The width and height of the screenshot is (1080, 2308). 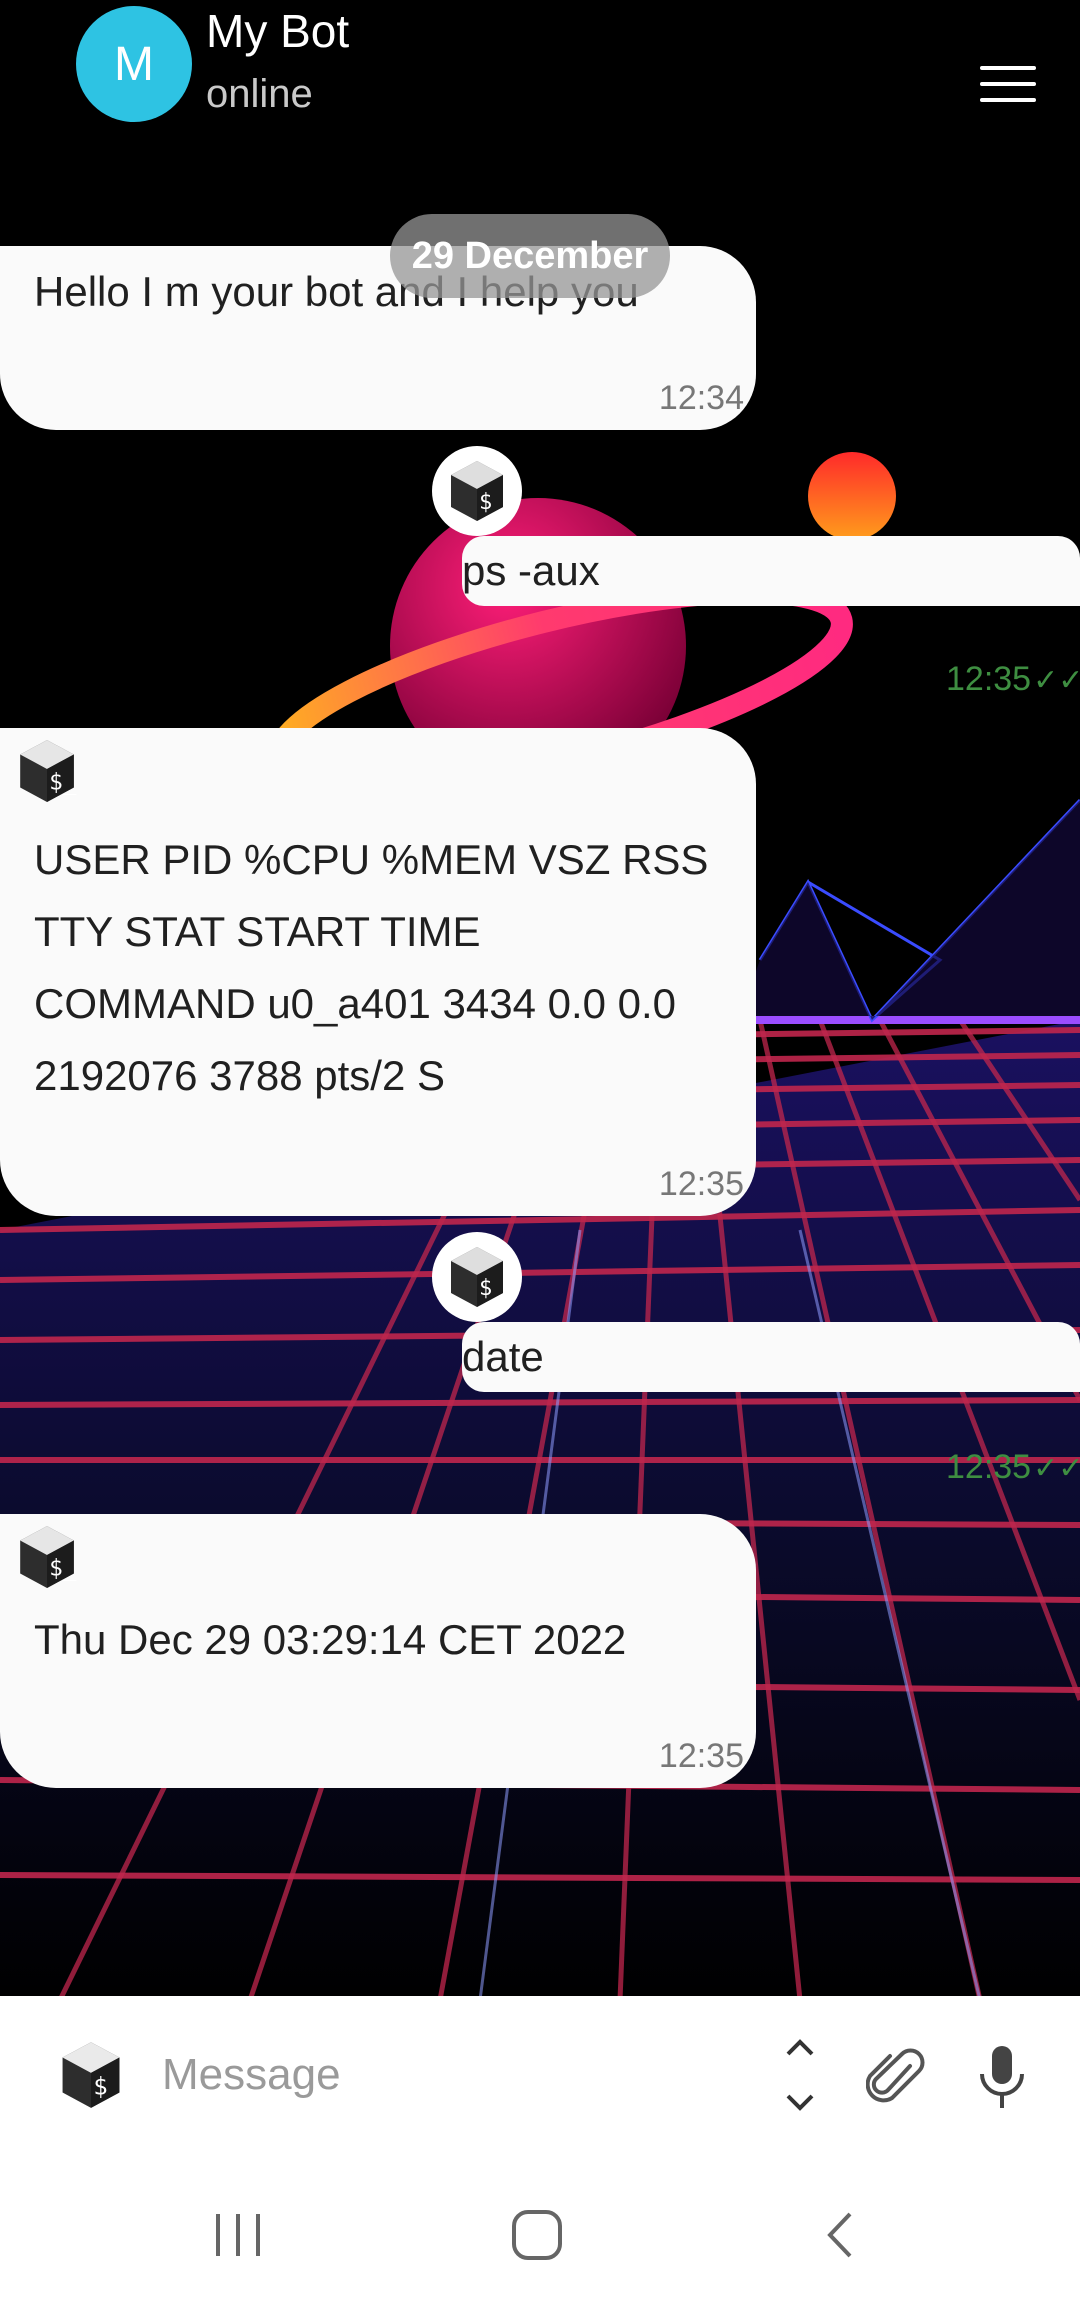 I want to click on system-navigation-bar, so click(x=540, y=2236).